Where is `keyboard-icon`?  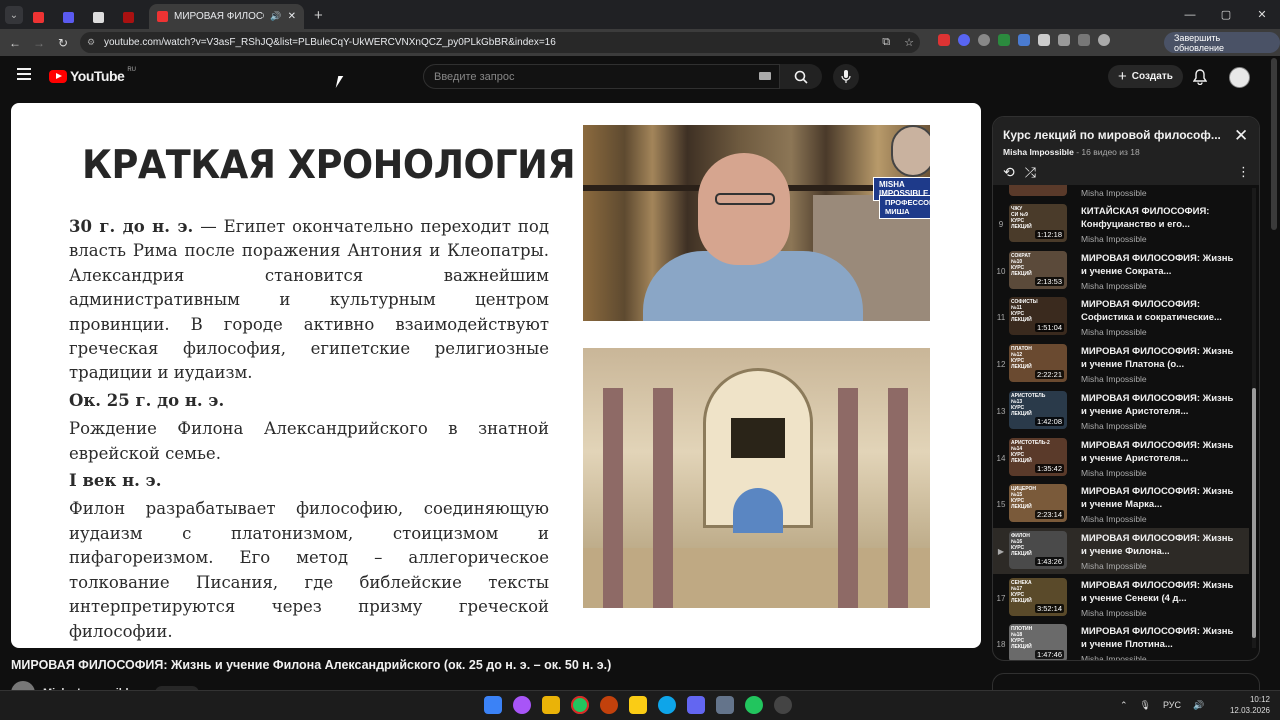 keyboard-icon is located at coordinates (765, 76).